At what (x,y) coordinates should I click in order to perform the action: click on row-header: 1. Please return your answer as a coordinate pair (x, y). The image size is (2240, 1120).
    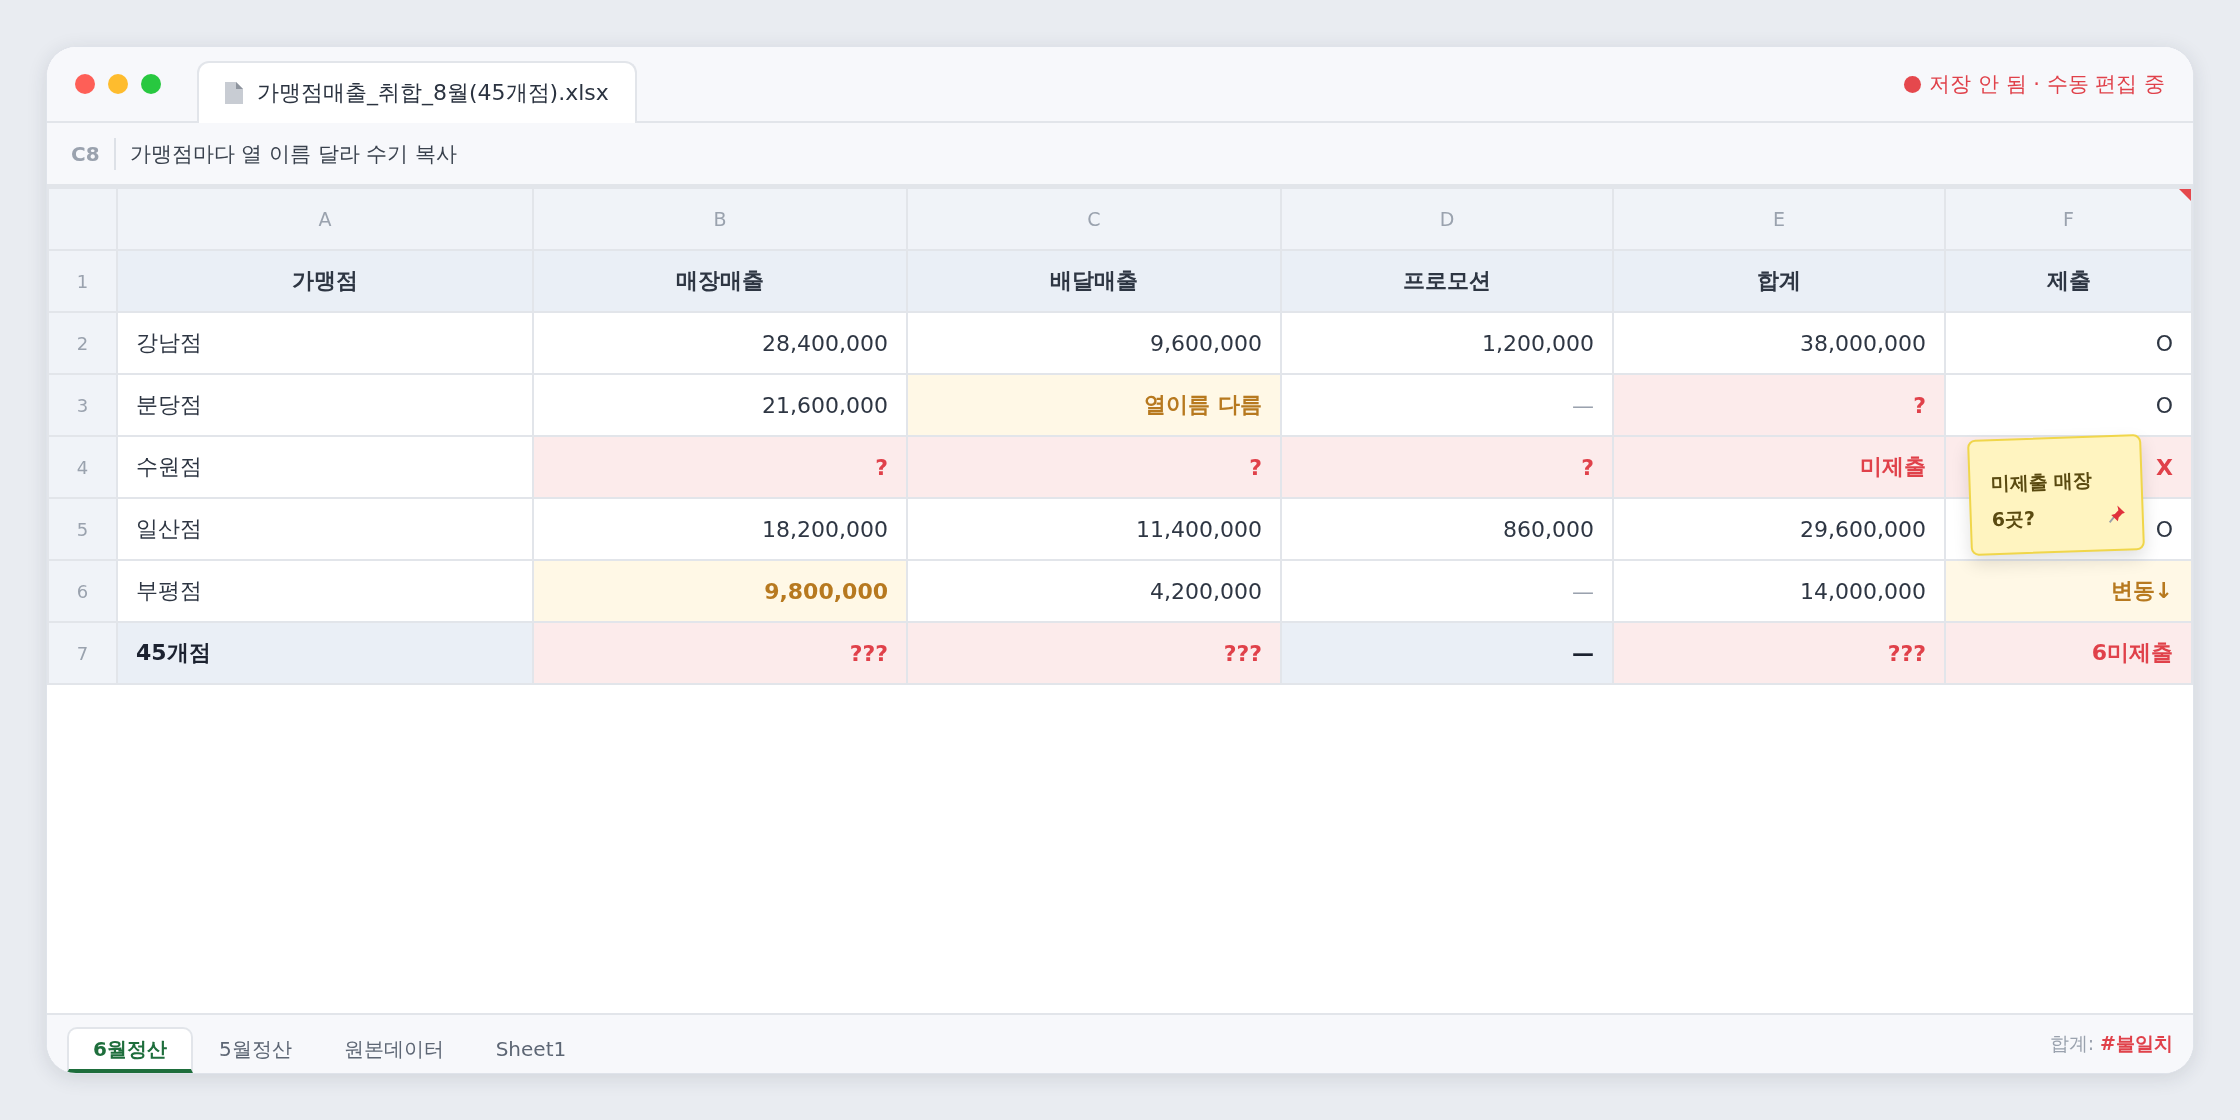
    Looking at the image, I should click on (82, 281).